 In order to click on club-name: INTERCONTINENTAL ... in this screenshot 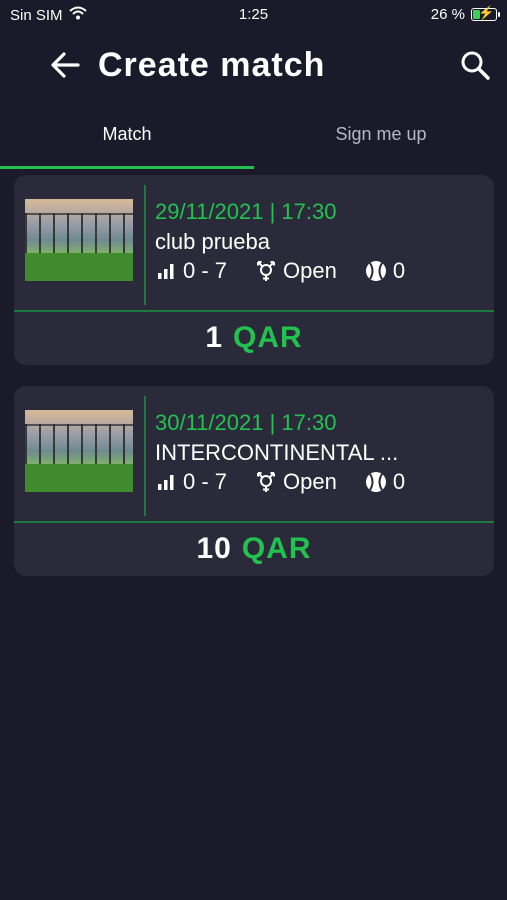, I will do `click(277, 452)`.